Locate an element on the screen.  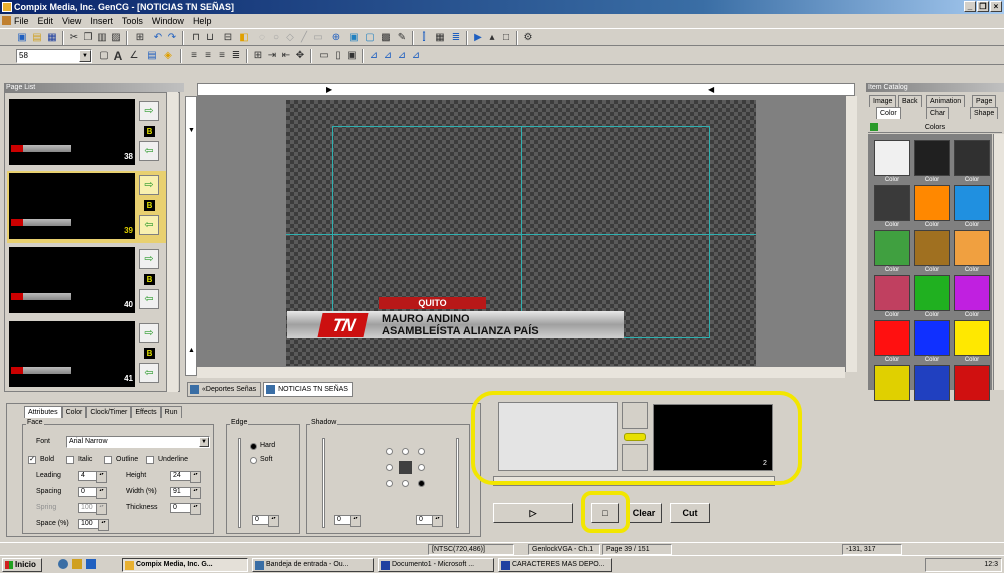
image-icon: ▩ is located at coordinates (386, 38).